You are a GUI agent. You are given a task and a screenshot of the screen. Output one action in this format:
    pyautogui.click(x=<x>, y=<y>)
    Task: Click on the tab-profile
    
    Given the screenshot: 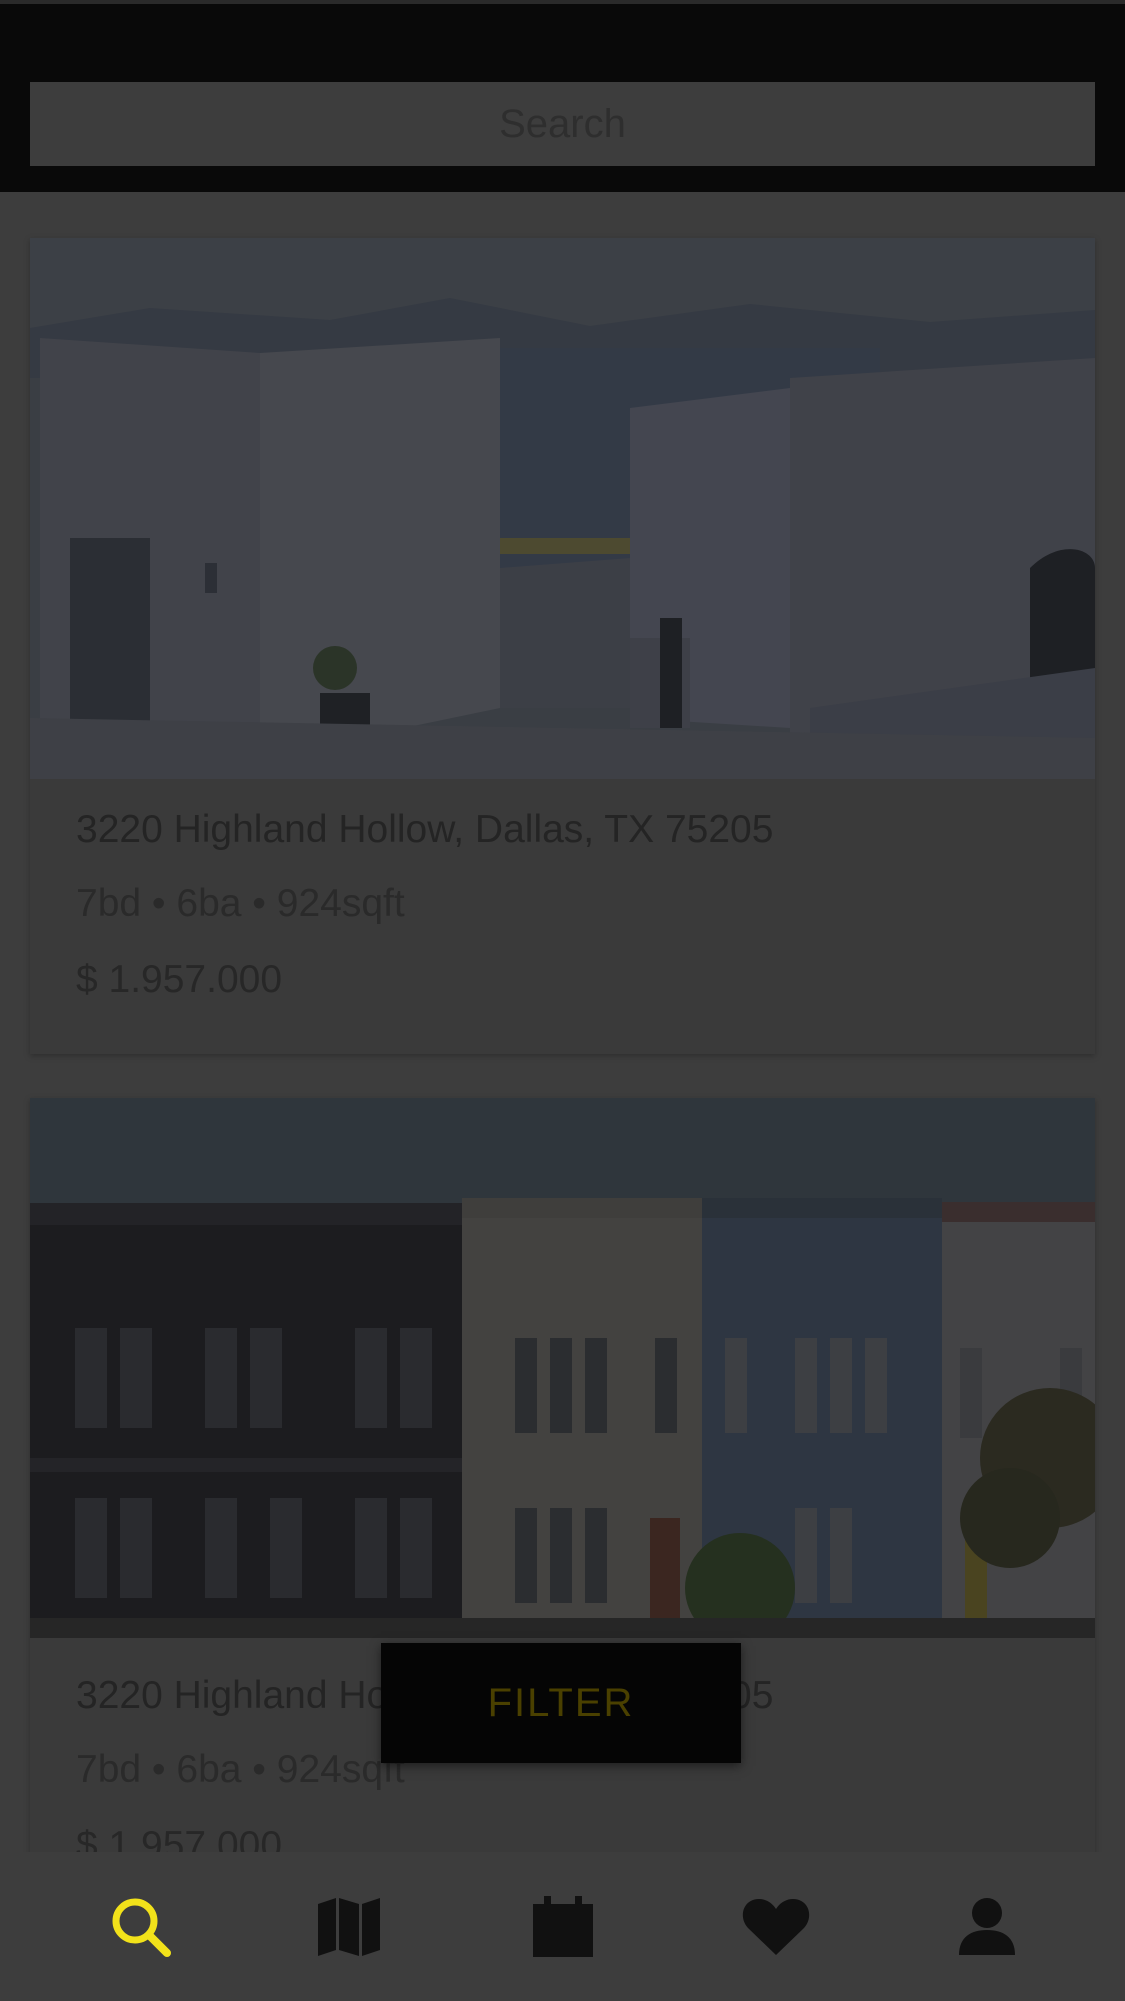 What is the action you would take?
    pyautogui.click(x=986, y=1926)
    